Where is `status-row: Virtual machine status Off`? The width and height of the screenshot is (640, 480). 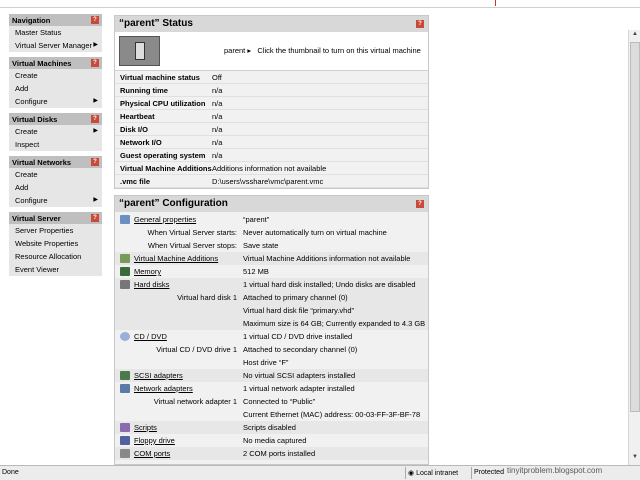
status-row: Virtual machine status Off is located at coordinates (271, 77).